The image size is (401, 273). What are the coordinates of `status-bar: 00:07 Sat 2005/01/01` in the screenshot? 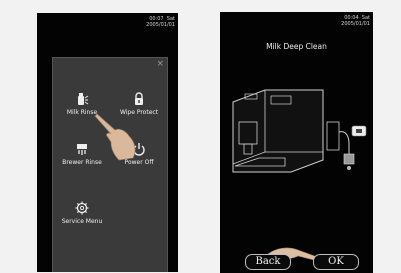 It's located at (160, 22).